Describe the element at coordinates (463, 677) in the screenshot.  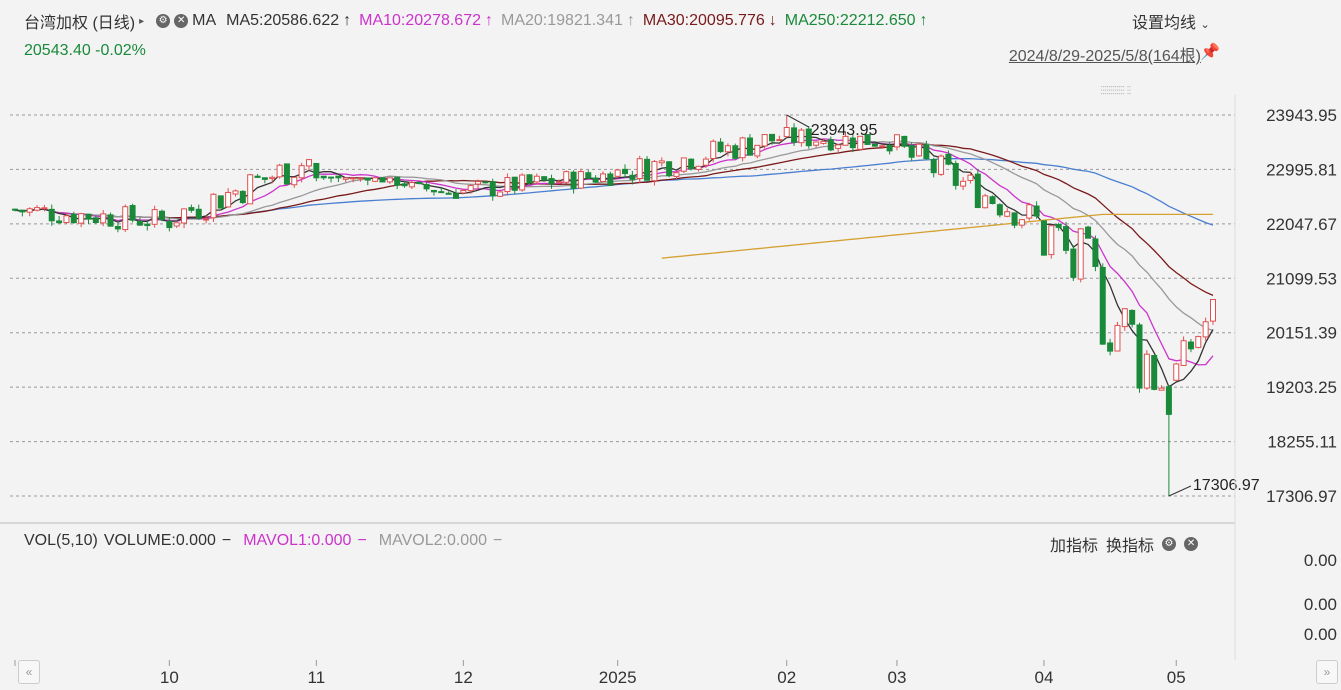
I see `x-tick-label: 12` at that location.